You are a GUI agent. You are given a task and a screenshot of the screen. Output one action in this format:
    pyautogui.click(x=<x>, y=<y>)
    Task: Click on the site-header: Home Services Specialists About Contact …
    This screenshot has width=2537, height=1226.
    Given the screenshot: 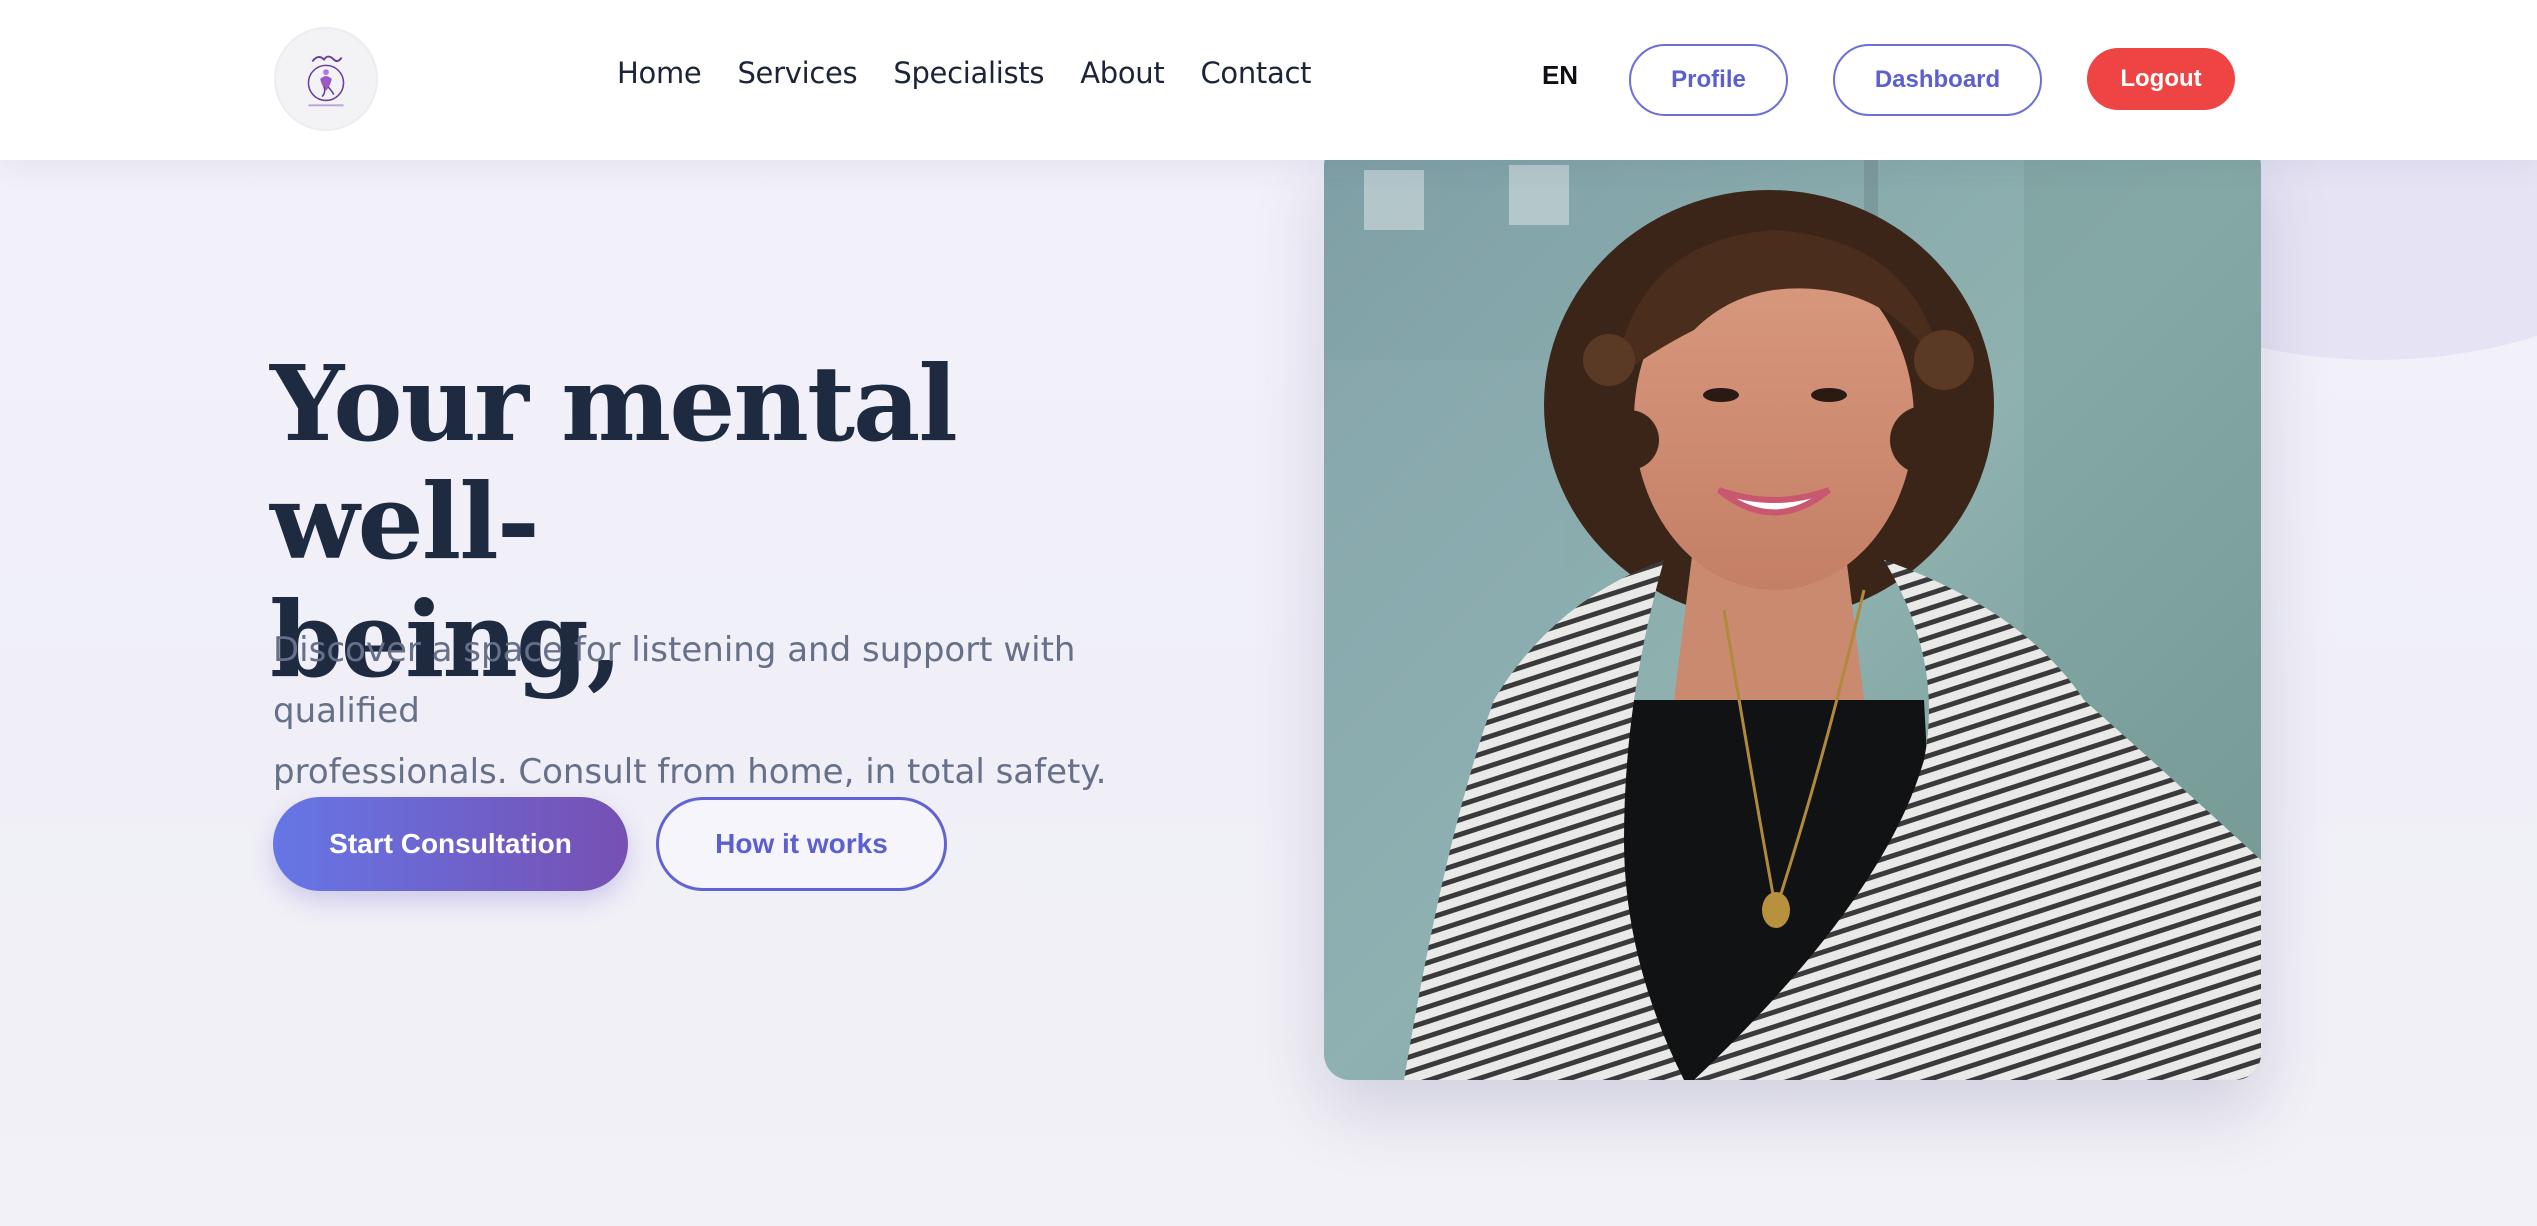 What is the action you would take?
    pyautogui.click(x=1268, y=80)
    